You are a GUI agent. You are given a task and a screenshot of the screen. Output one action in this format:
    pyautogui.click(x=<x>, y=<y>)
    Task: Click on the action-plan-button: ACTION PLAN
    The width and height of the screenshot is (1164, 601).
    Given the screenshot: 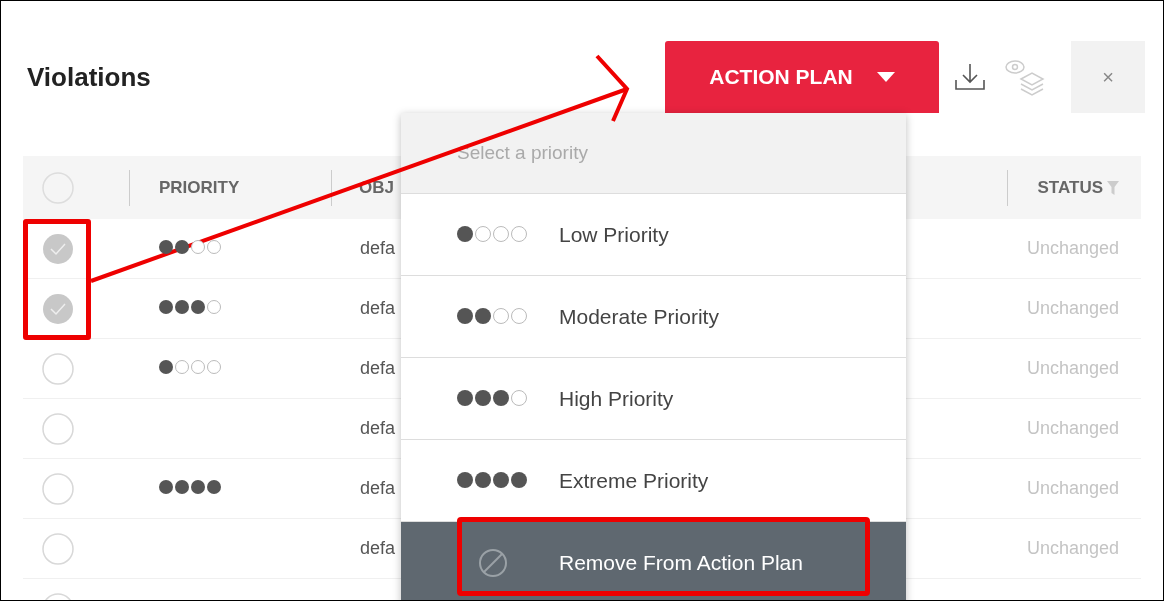 What is the action you would take?
    pyautogui.click(x=802, y=77)
    